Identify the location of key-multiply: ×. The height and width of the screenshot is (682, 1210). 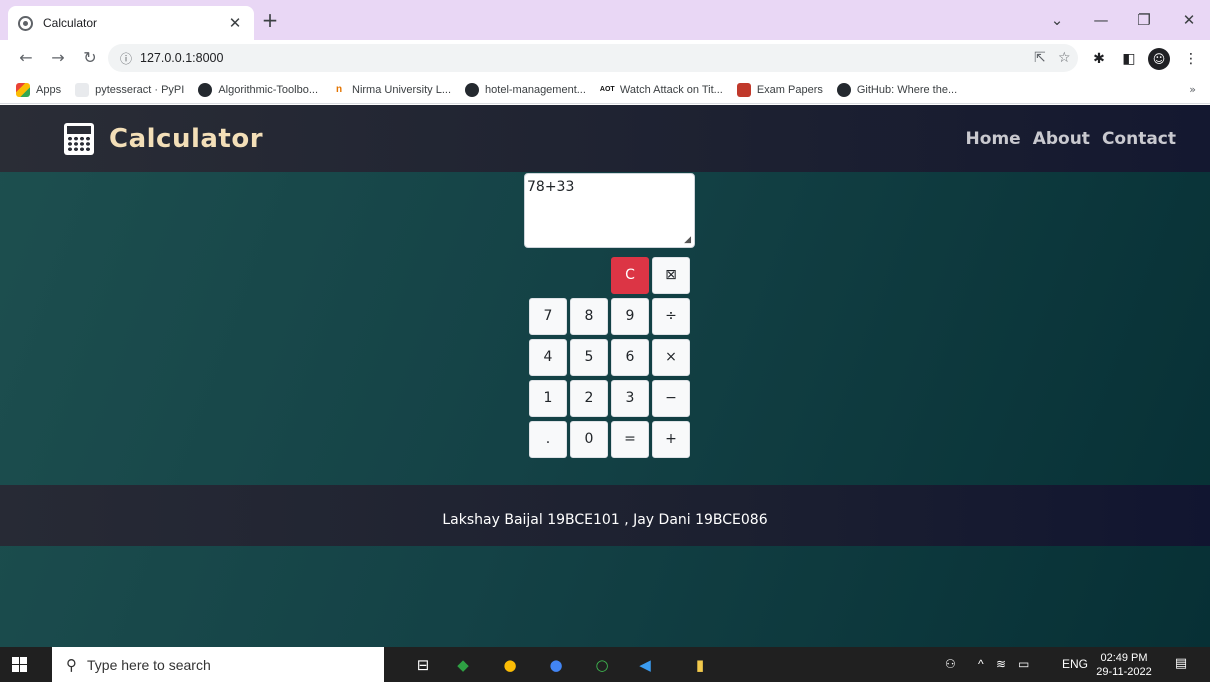
(671, 357).